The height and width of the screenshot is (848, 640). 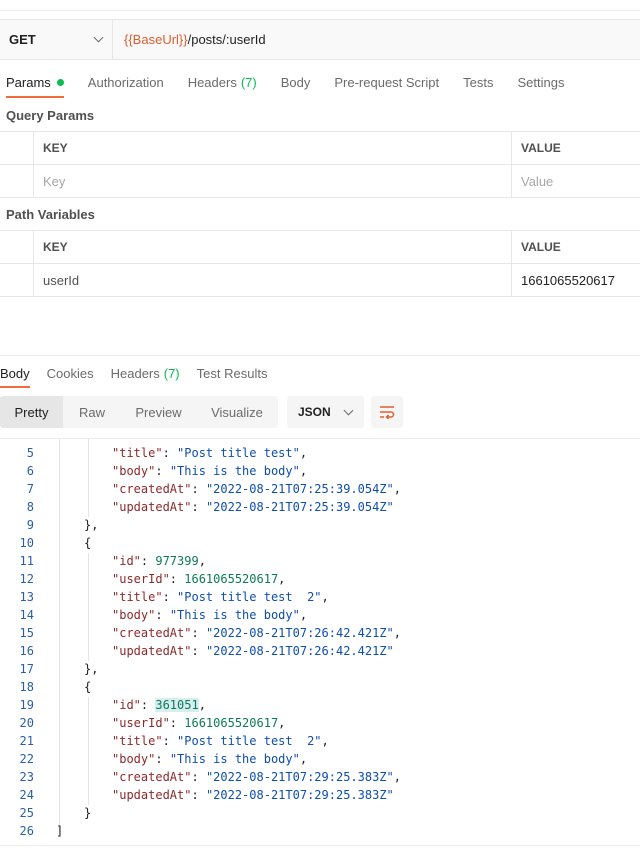 I want to click on line-number: 6, so click(x=30, y=471).